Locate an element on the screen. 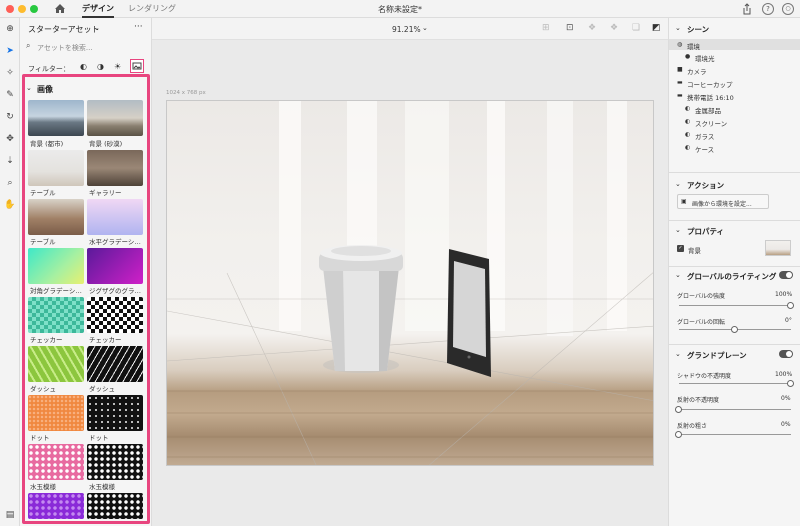  reflect-opacity-value: 0% is located at coordinates (786, 398).